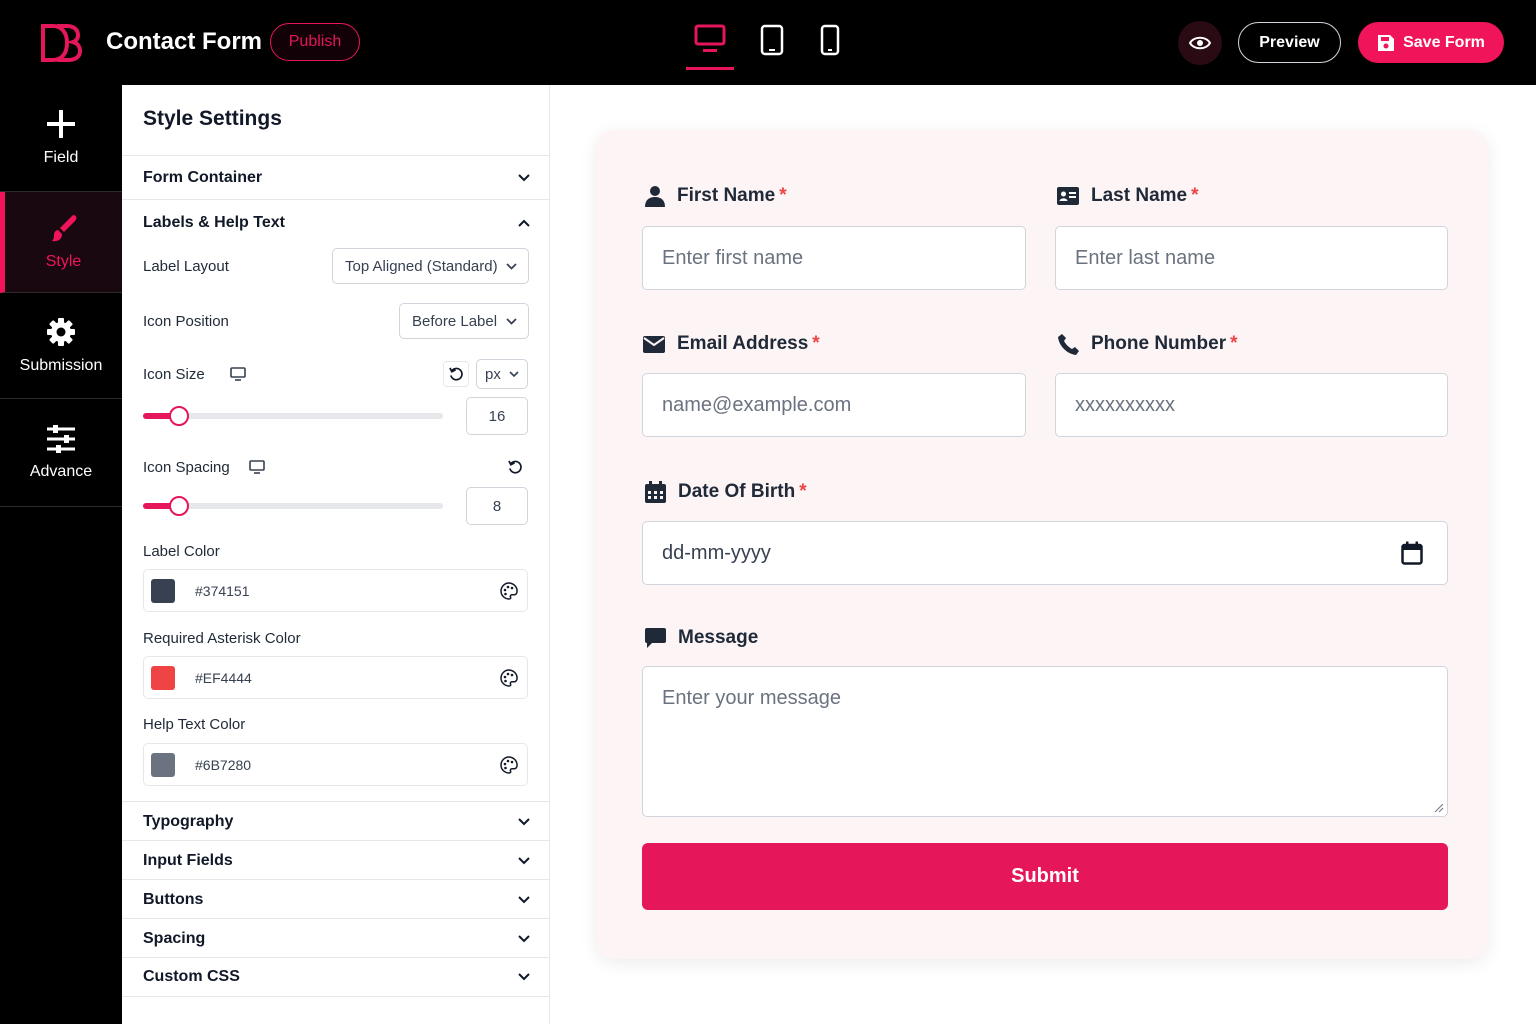  What do you see at coordinates (63, 261) in the screenshot?
I see `rail-label-style: Style` at bounding box center [63, 261].